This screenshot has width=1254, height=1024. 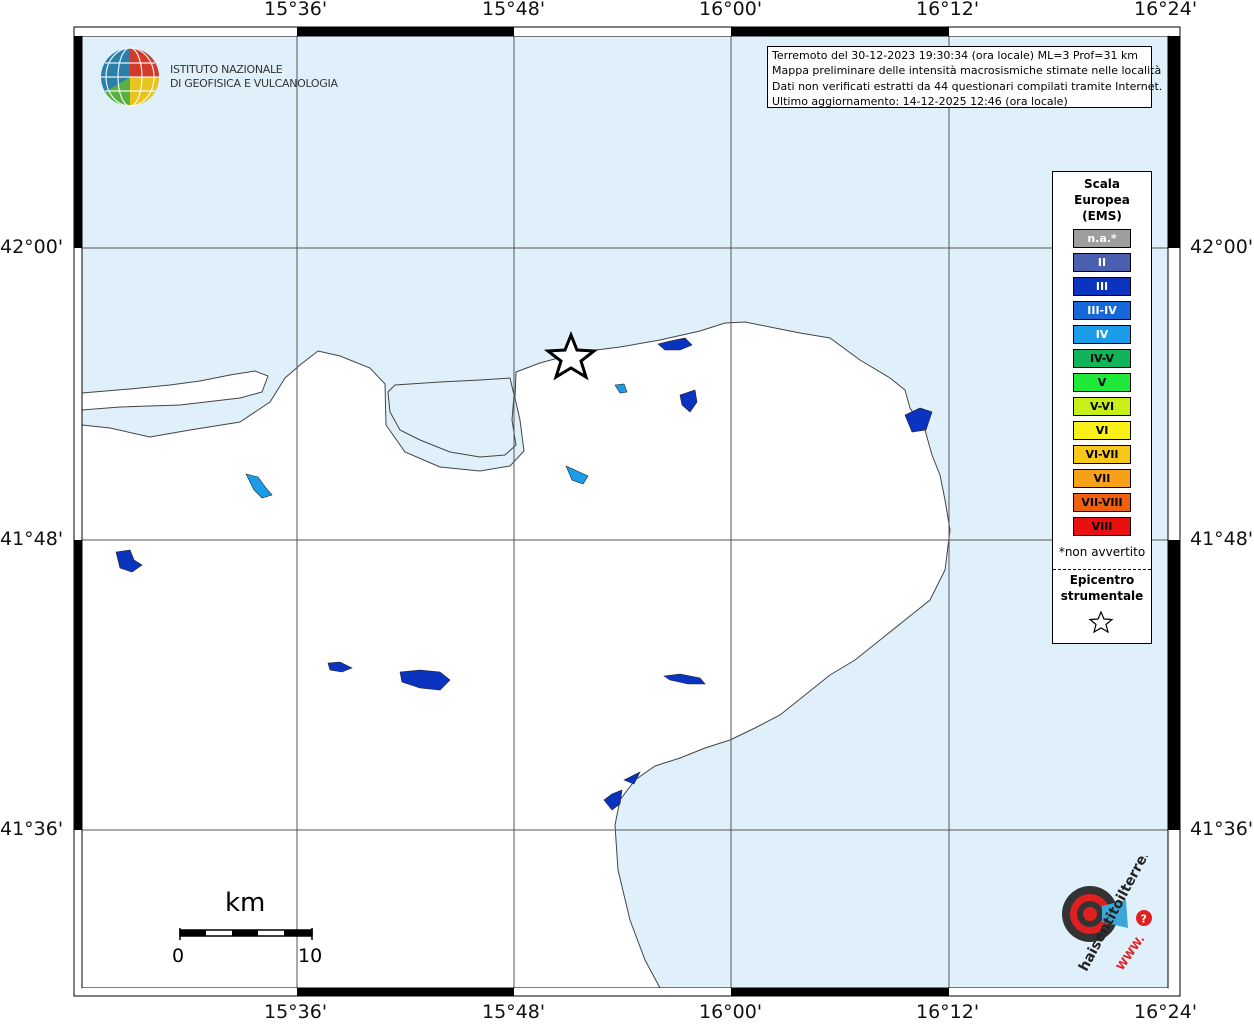 I want to click on lon-label-top: 15°48', so click(x=514, y=10).